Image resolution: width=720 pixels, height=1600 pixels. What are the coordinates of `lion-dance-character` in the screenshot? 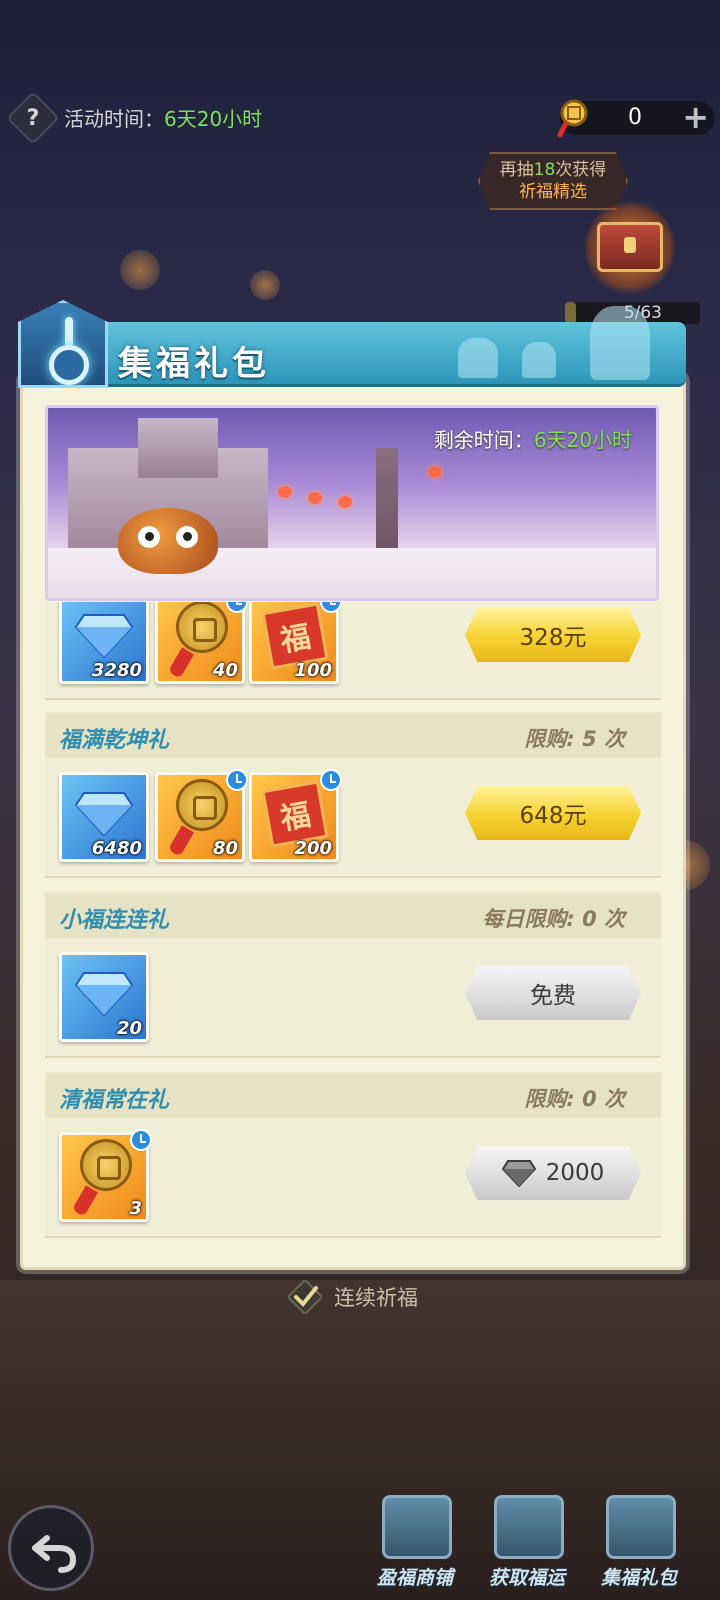 It's located at (168, 541).